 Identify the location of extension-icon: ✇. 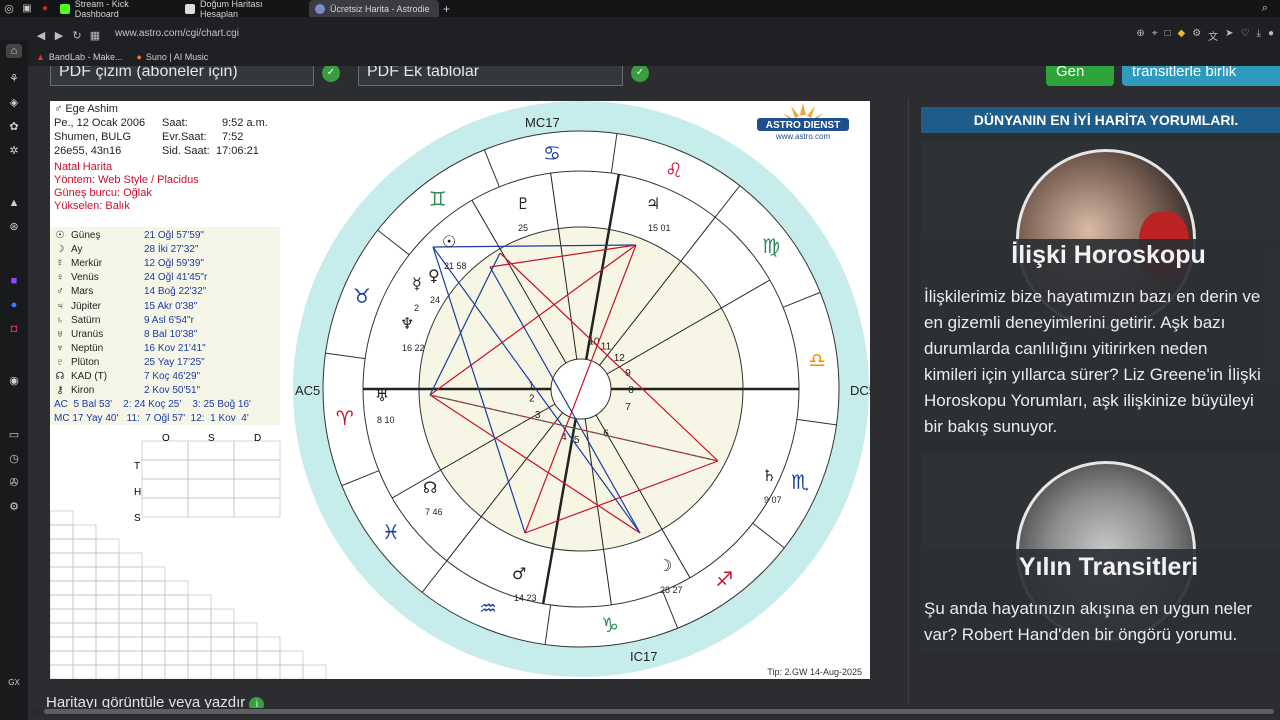
(14, 483).